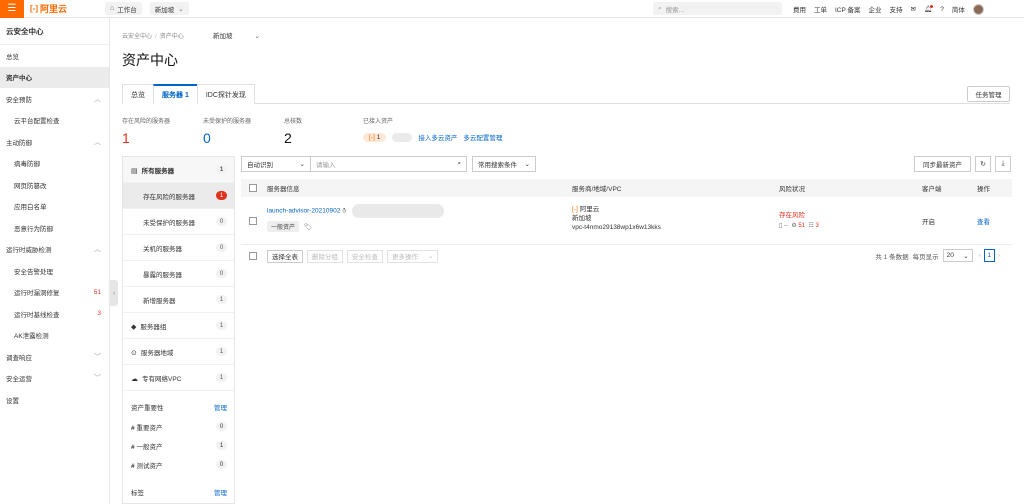 Image resolution: width=1024 pixels, height=504 pixels. What do you see at coordinates (178, 352) in the screenshot?
I see `tree-server-region: ⊙ 服务器地域 1` at bounding box center [178, 352].